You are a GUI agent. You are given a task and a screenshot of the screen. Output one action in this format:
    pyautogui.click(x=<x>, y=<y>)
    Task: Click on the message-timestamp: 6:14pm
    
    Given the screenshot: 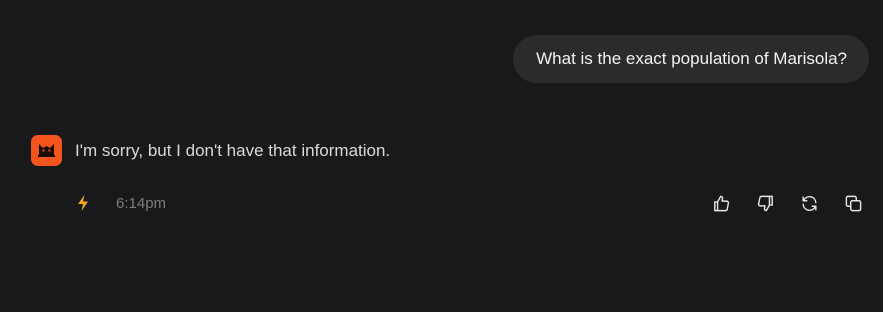 What is the action you would take?
    pyautogui.click(x=141, y=203)
    